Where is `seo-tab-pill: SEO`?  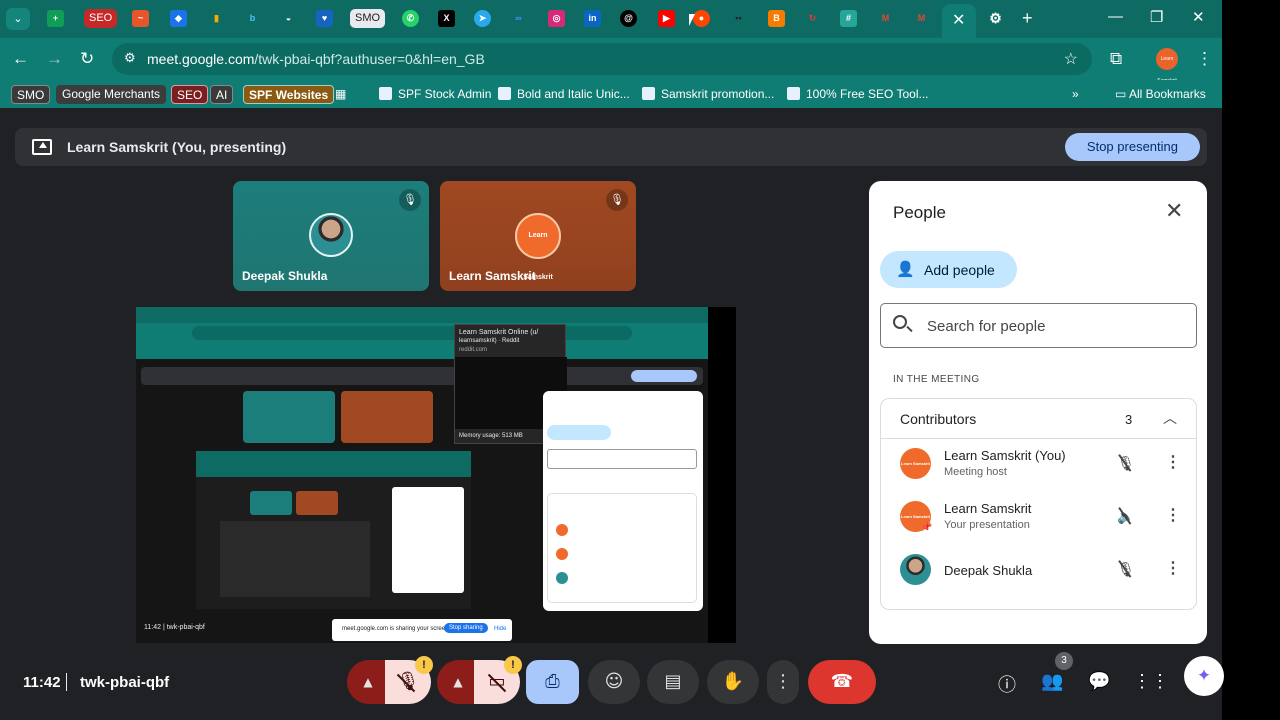 seo-tab-pill: SEO is located at coordinates (101, 18).